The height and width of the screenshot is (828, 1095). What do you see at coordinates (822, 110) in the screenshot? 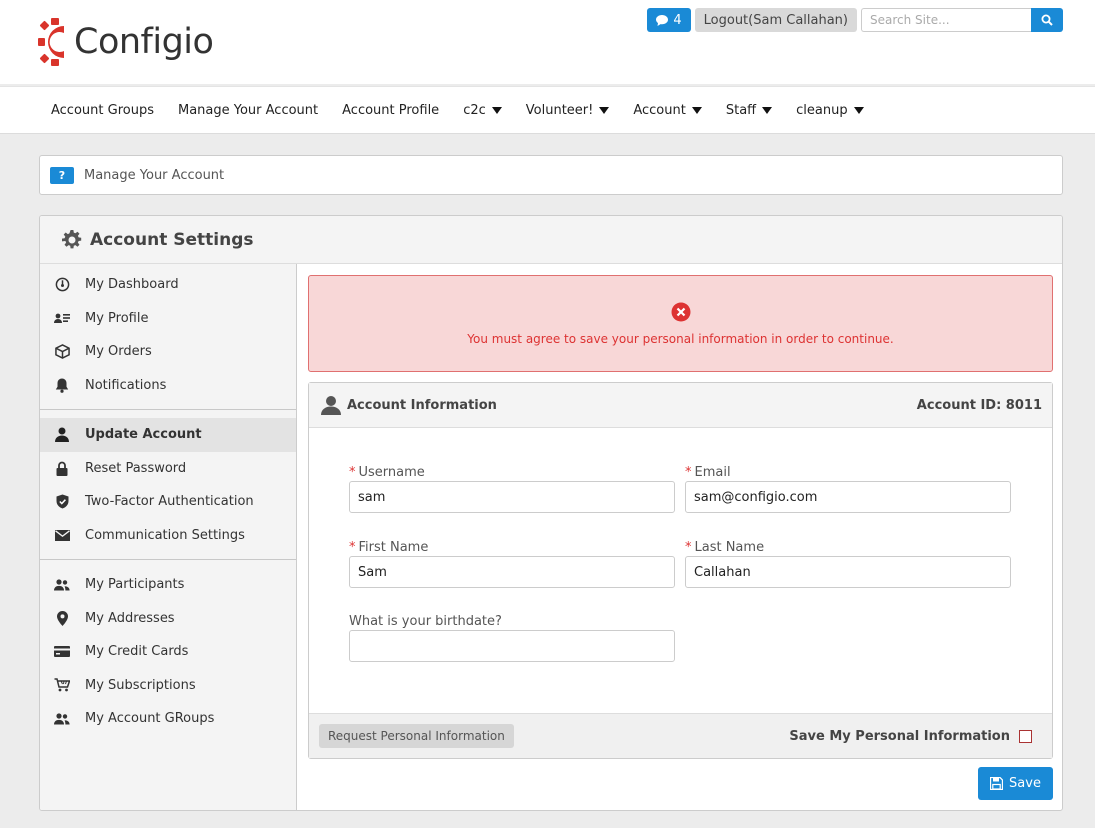
I see `nav-label: cleanup` at bounding box center [822, 110].